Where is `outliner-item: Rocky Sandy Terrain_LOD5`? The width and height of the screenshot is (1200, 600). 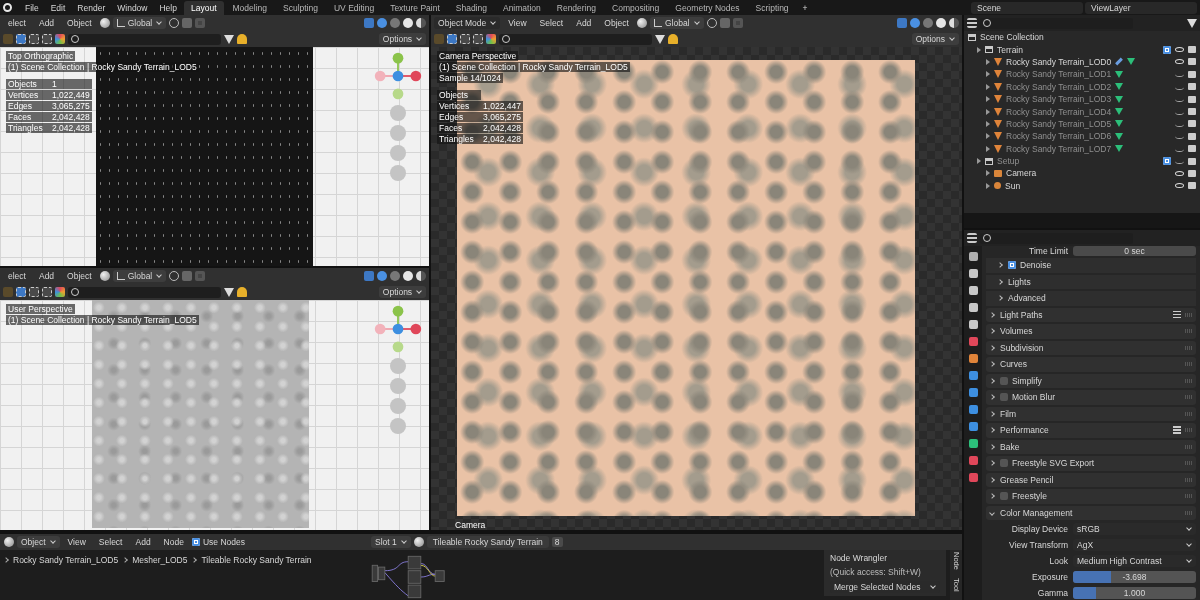 outliner-item: Rocky Sandy Terrain_LOD5 is located at coordinates (1059, 123).